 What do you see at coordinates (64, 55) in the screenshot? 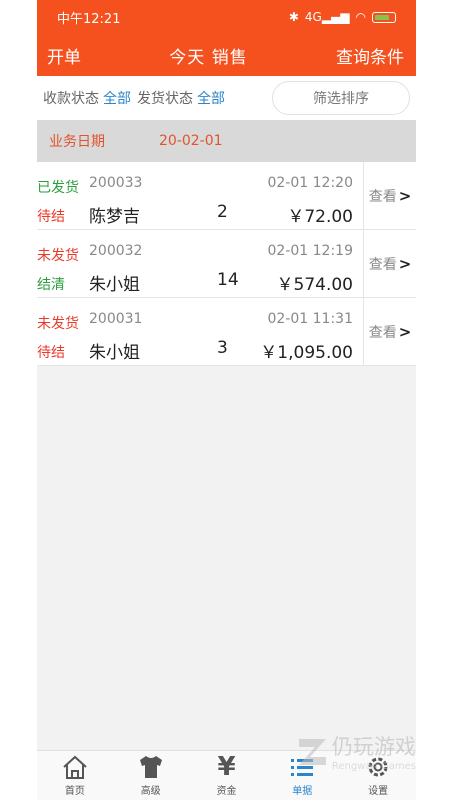
I see `new-order-button: 开单` at bounding box center [64, 55].